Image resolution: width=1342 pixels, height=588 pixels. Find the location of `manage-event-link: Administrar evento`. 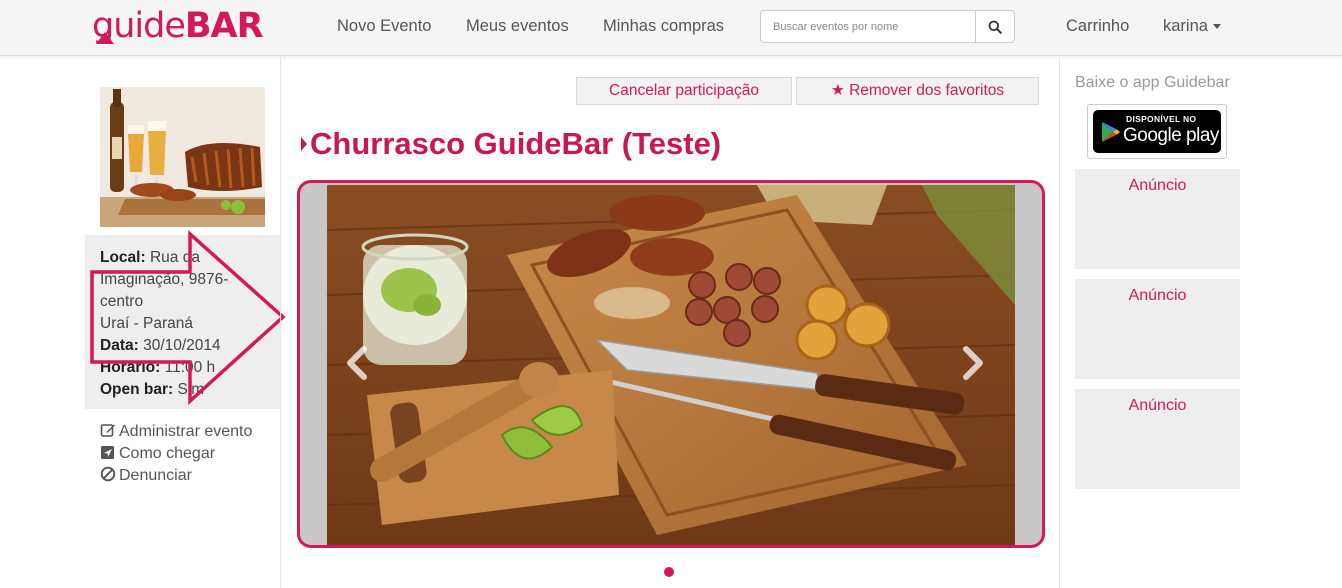

manage-event-link: Administrar evento is located at coordinates (187, 432).